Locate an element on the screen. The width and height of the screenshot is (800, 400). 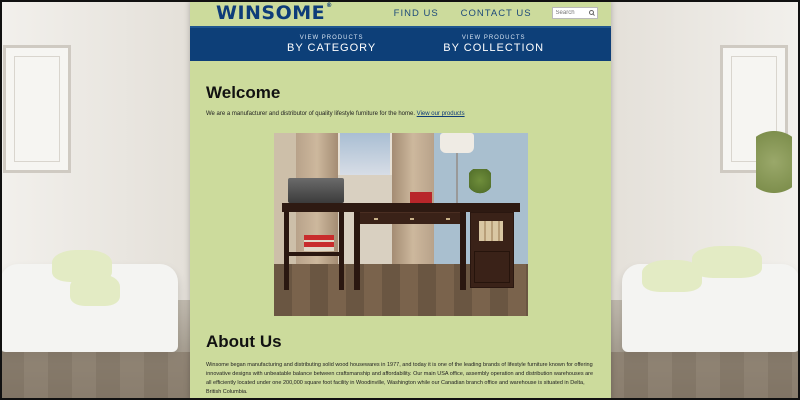
category-link-label: BY CATEGORY is located at coordinates (332, 48).